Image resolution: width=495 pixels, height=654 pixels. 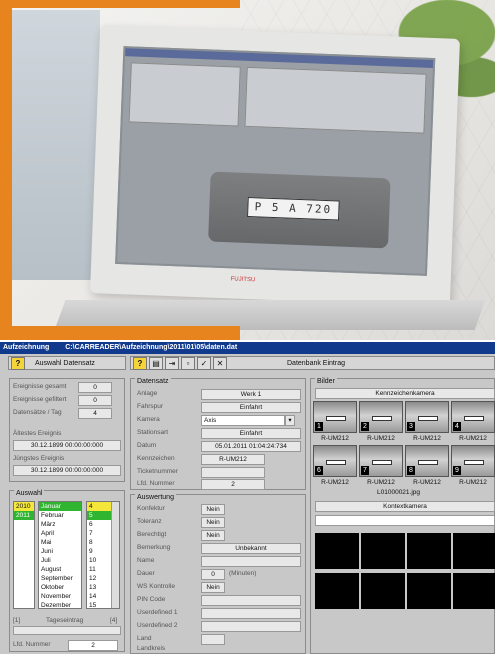 I want to click on list-item: August, so click(x=60, y=569).